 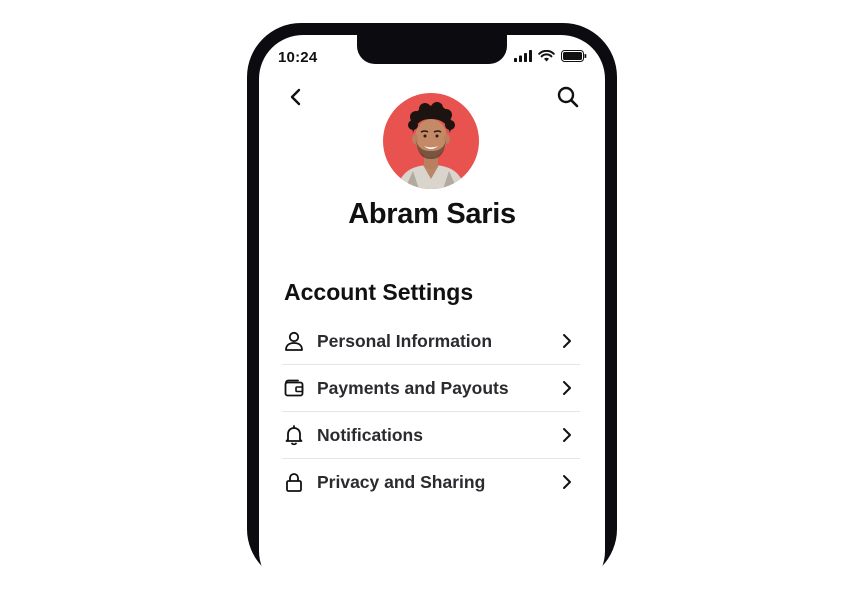 What do you see at coordinates (298, 57) in the screenshot?
I see `status-time: 10:24` at bounding box center [298, 57].